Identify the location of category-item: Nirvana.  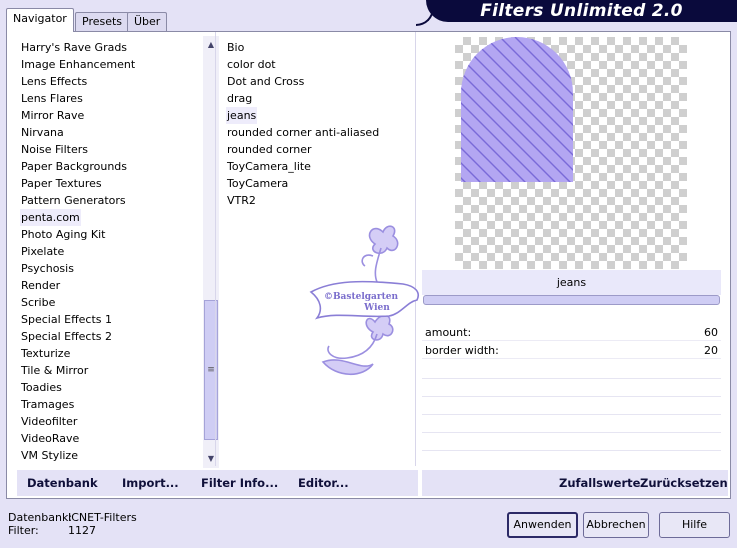
(42, 132).